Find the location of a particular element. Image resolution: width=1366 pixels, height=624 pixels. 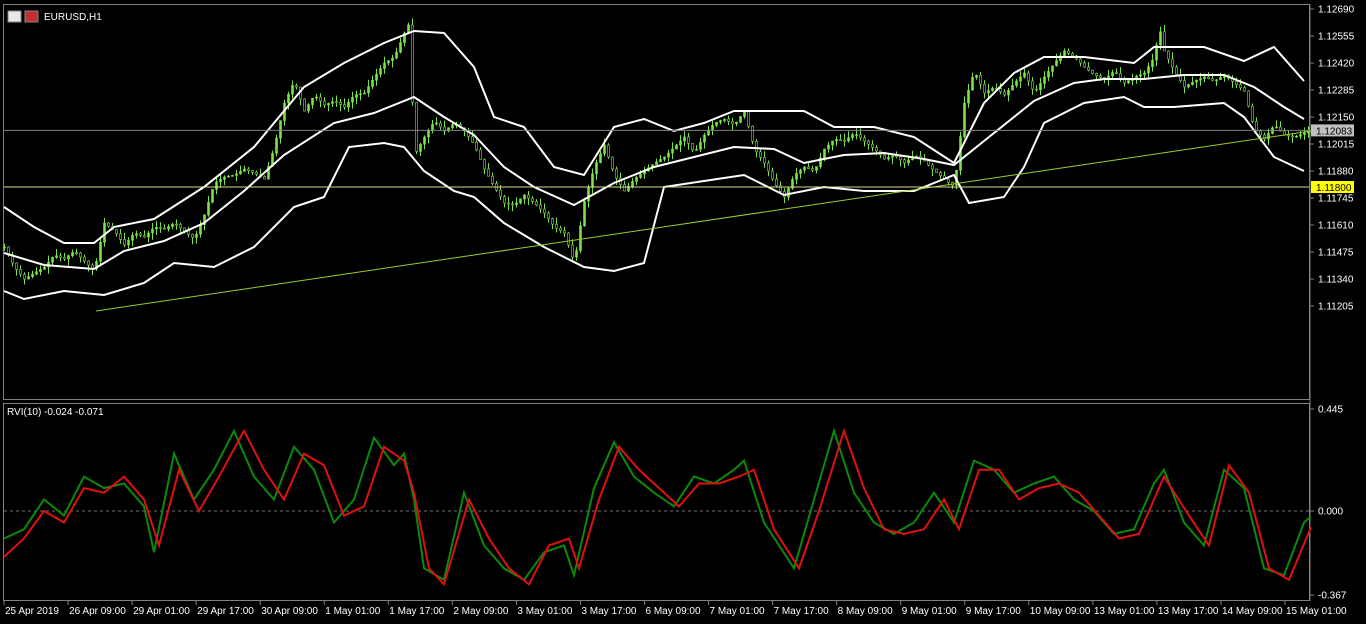

level-price-badge-label: 1.11800 is located at coordinates (1334, 188).